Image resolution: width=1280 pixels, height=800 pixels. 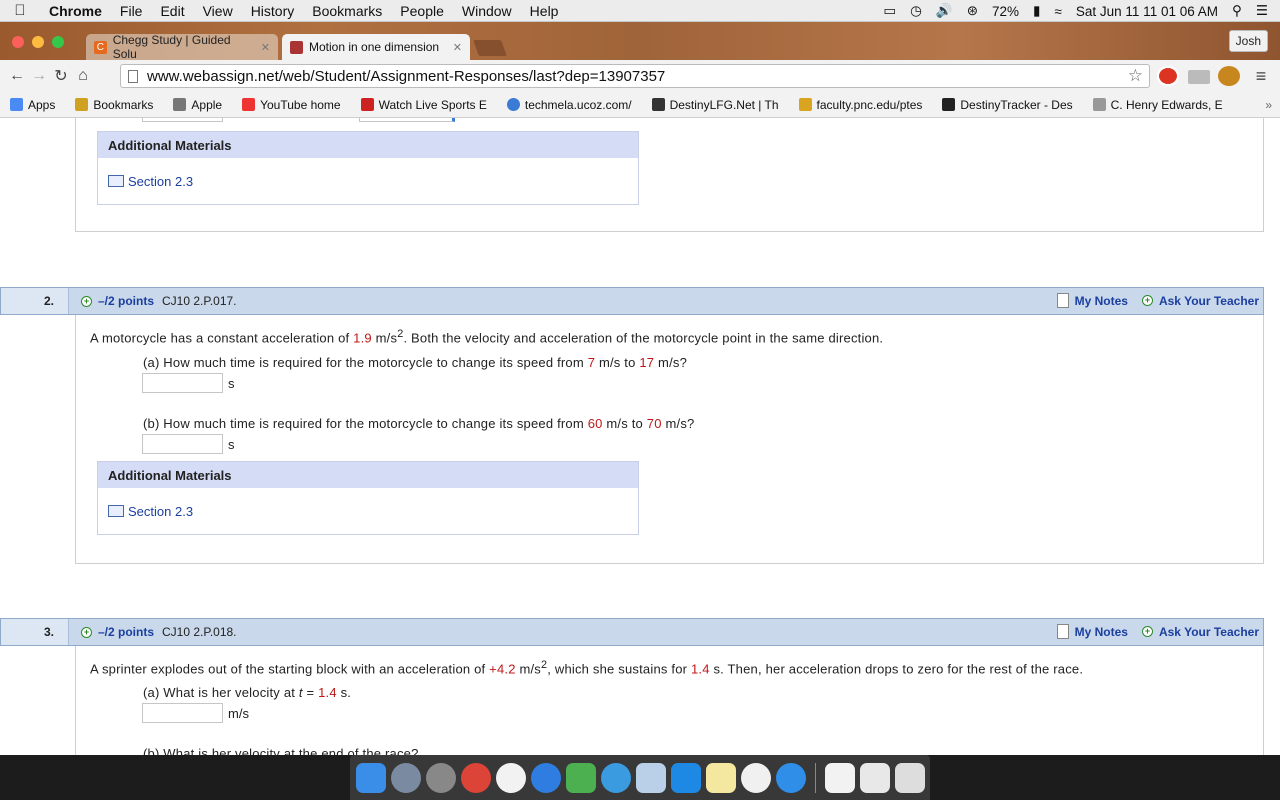 What do you see at coordinates (546, 777) in the screenshot?
I see `app-store-icon` at bounding box center [546, 777].